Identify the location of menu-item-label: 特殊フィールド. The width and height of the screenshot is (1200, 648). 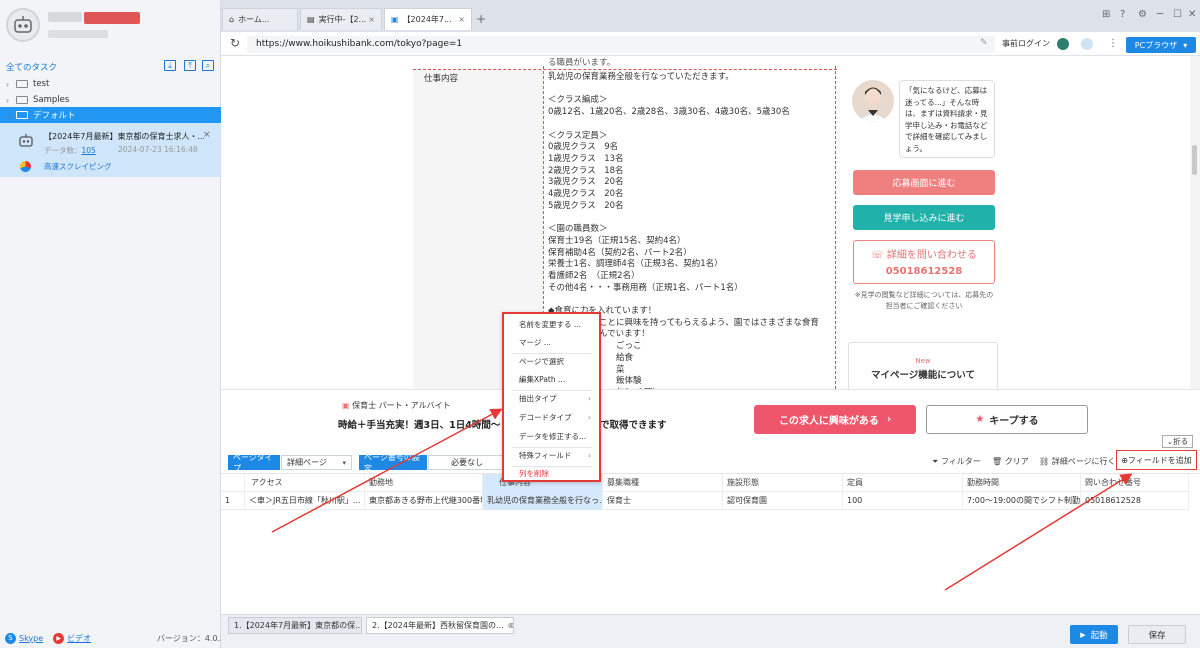
(545, 455).